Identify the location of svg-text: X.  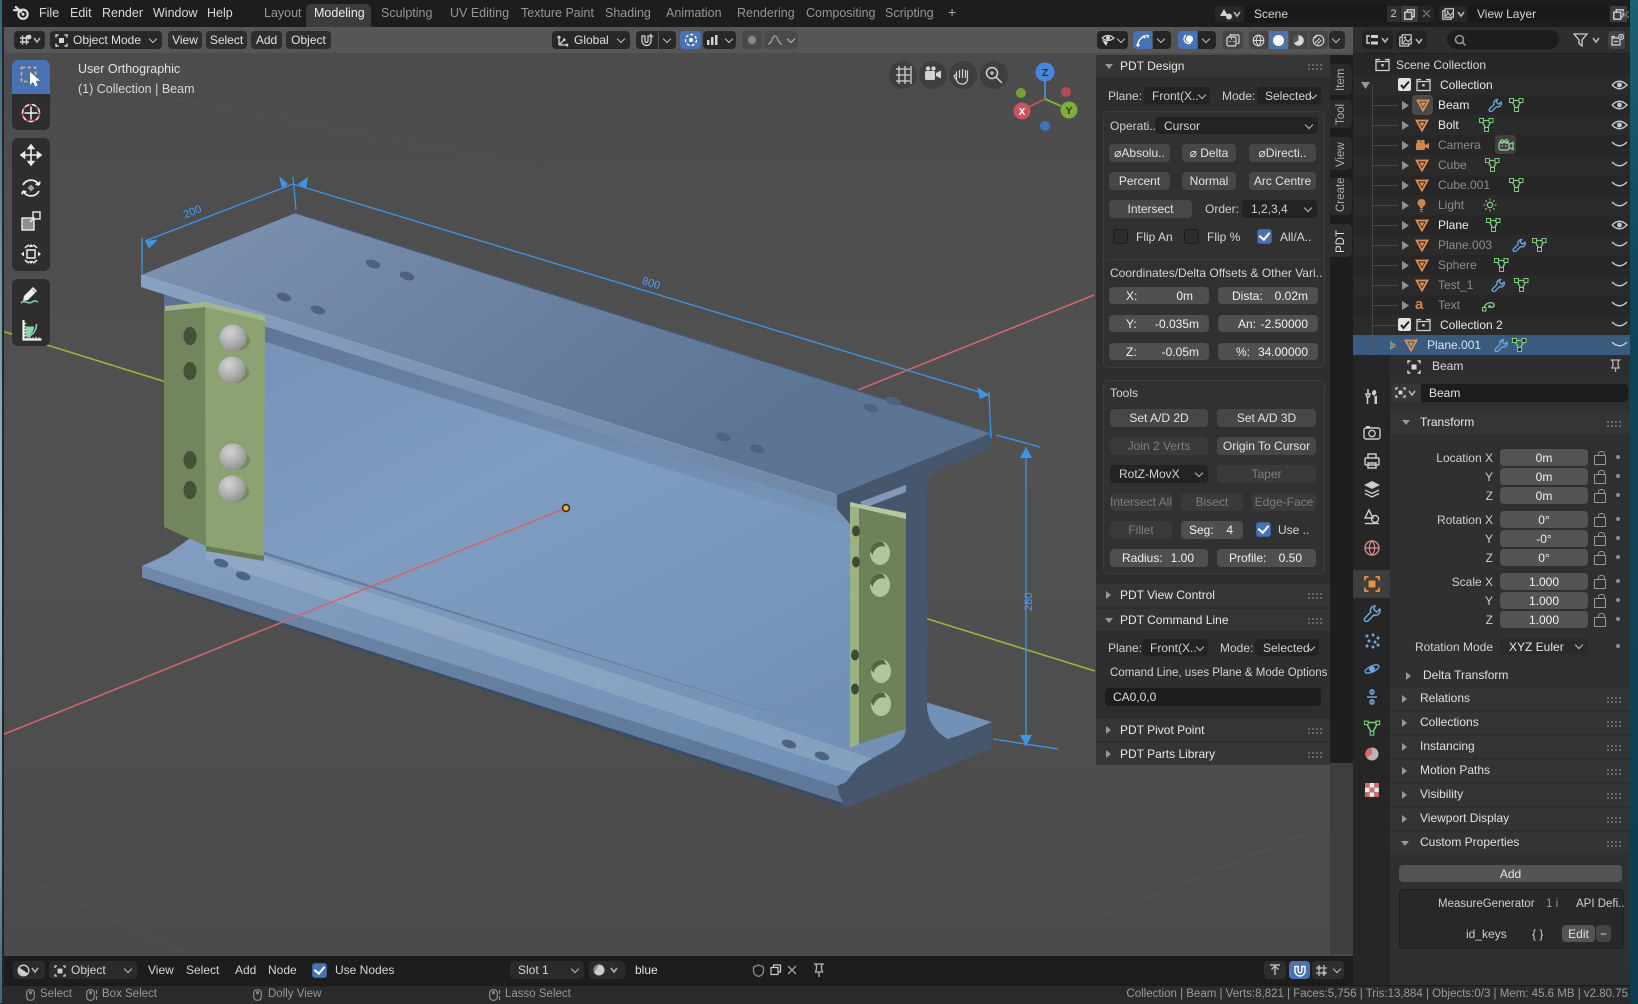
(1022, 112).